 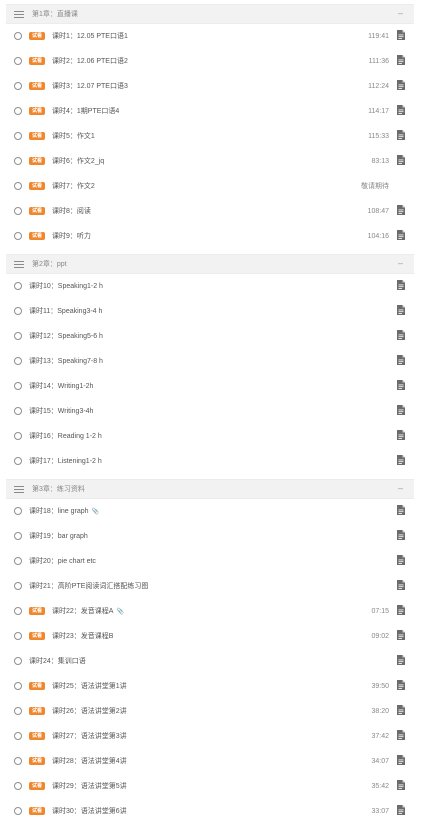 I want to click on lesson-title: 课时26：语法讲堂第2讲, so click(x=89, y=711).